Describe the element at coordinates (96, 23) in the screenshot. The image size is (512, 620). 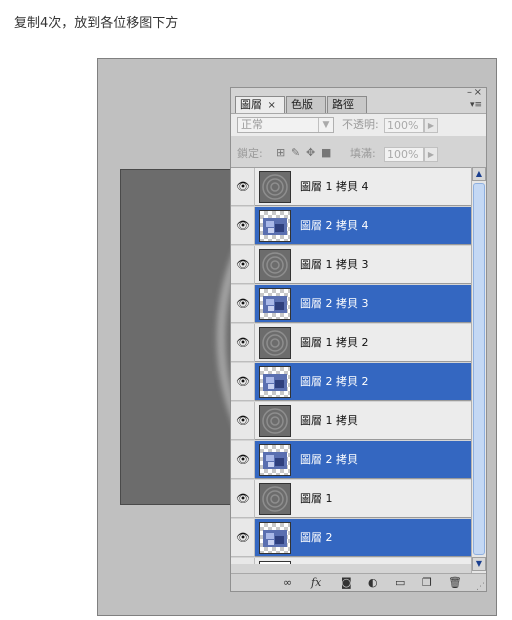
I see `instruction-caption: 复制4次，放到各位移图下方` at that location.